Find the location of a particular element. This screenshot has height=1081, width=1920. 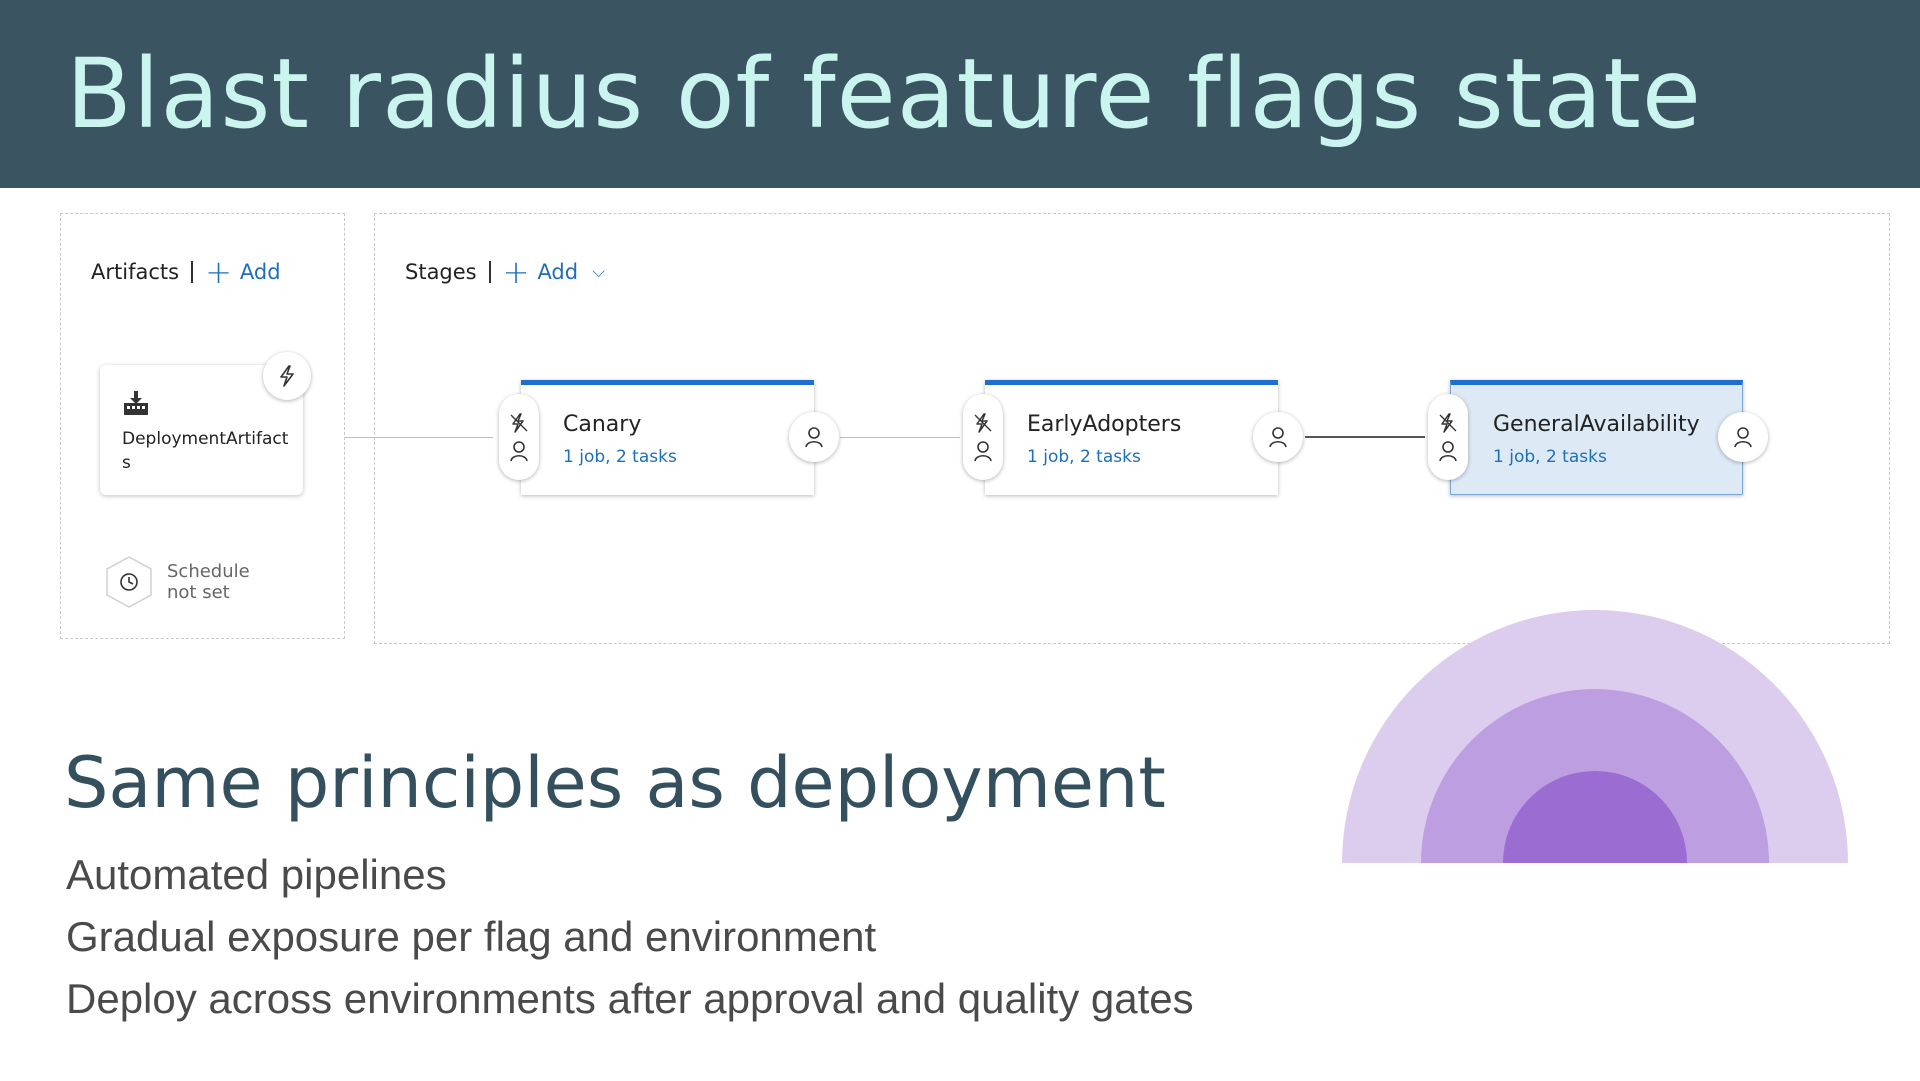

add-artifact-button: + Add is located at coordinates (242, 272).